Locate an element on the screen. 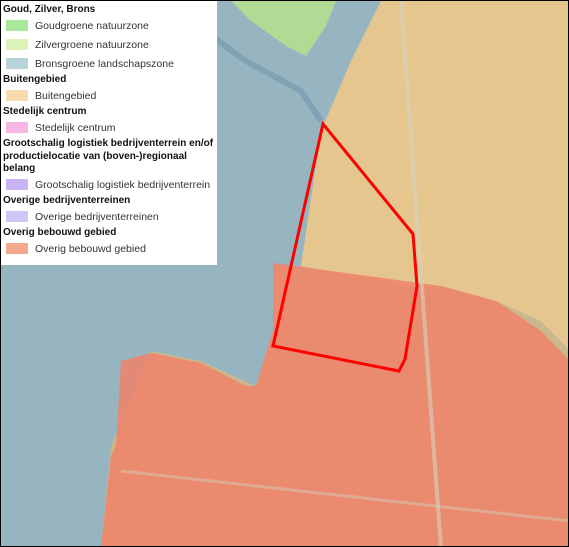  legend-item: Buitengebied is located at coordinates (110, 95).